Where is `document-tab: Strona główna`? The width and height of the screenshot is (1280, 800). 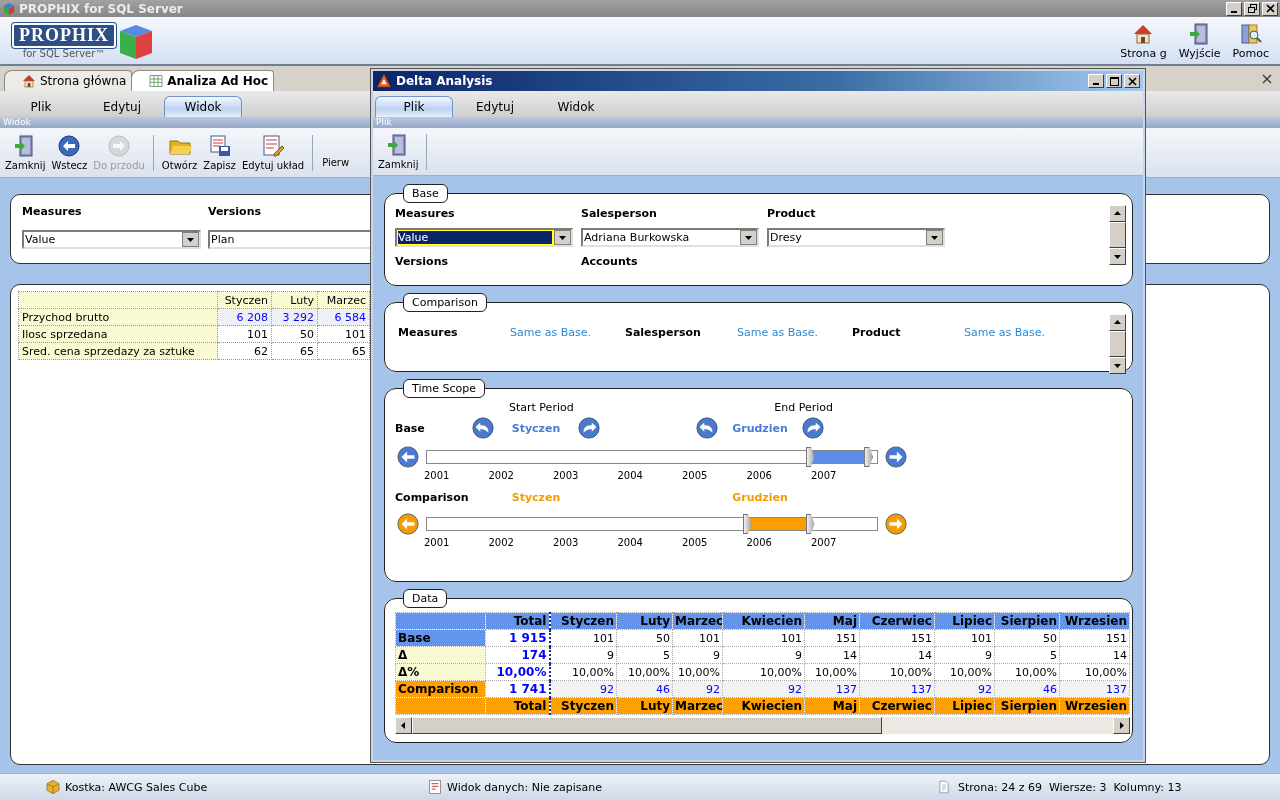 document-tab: Strona główna is located at coordinates (68, 80).